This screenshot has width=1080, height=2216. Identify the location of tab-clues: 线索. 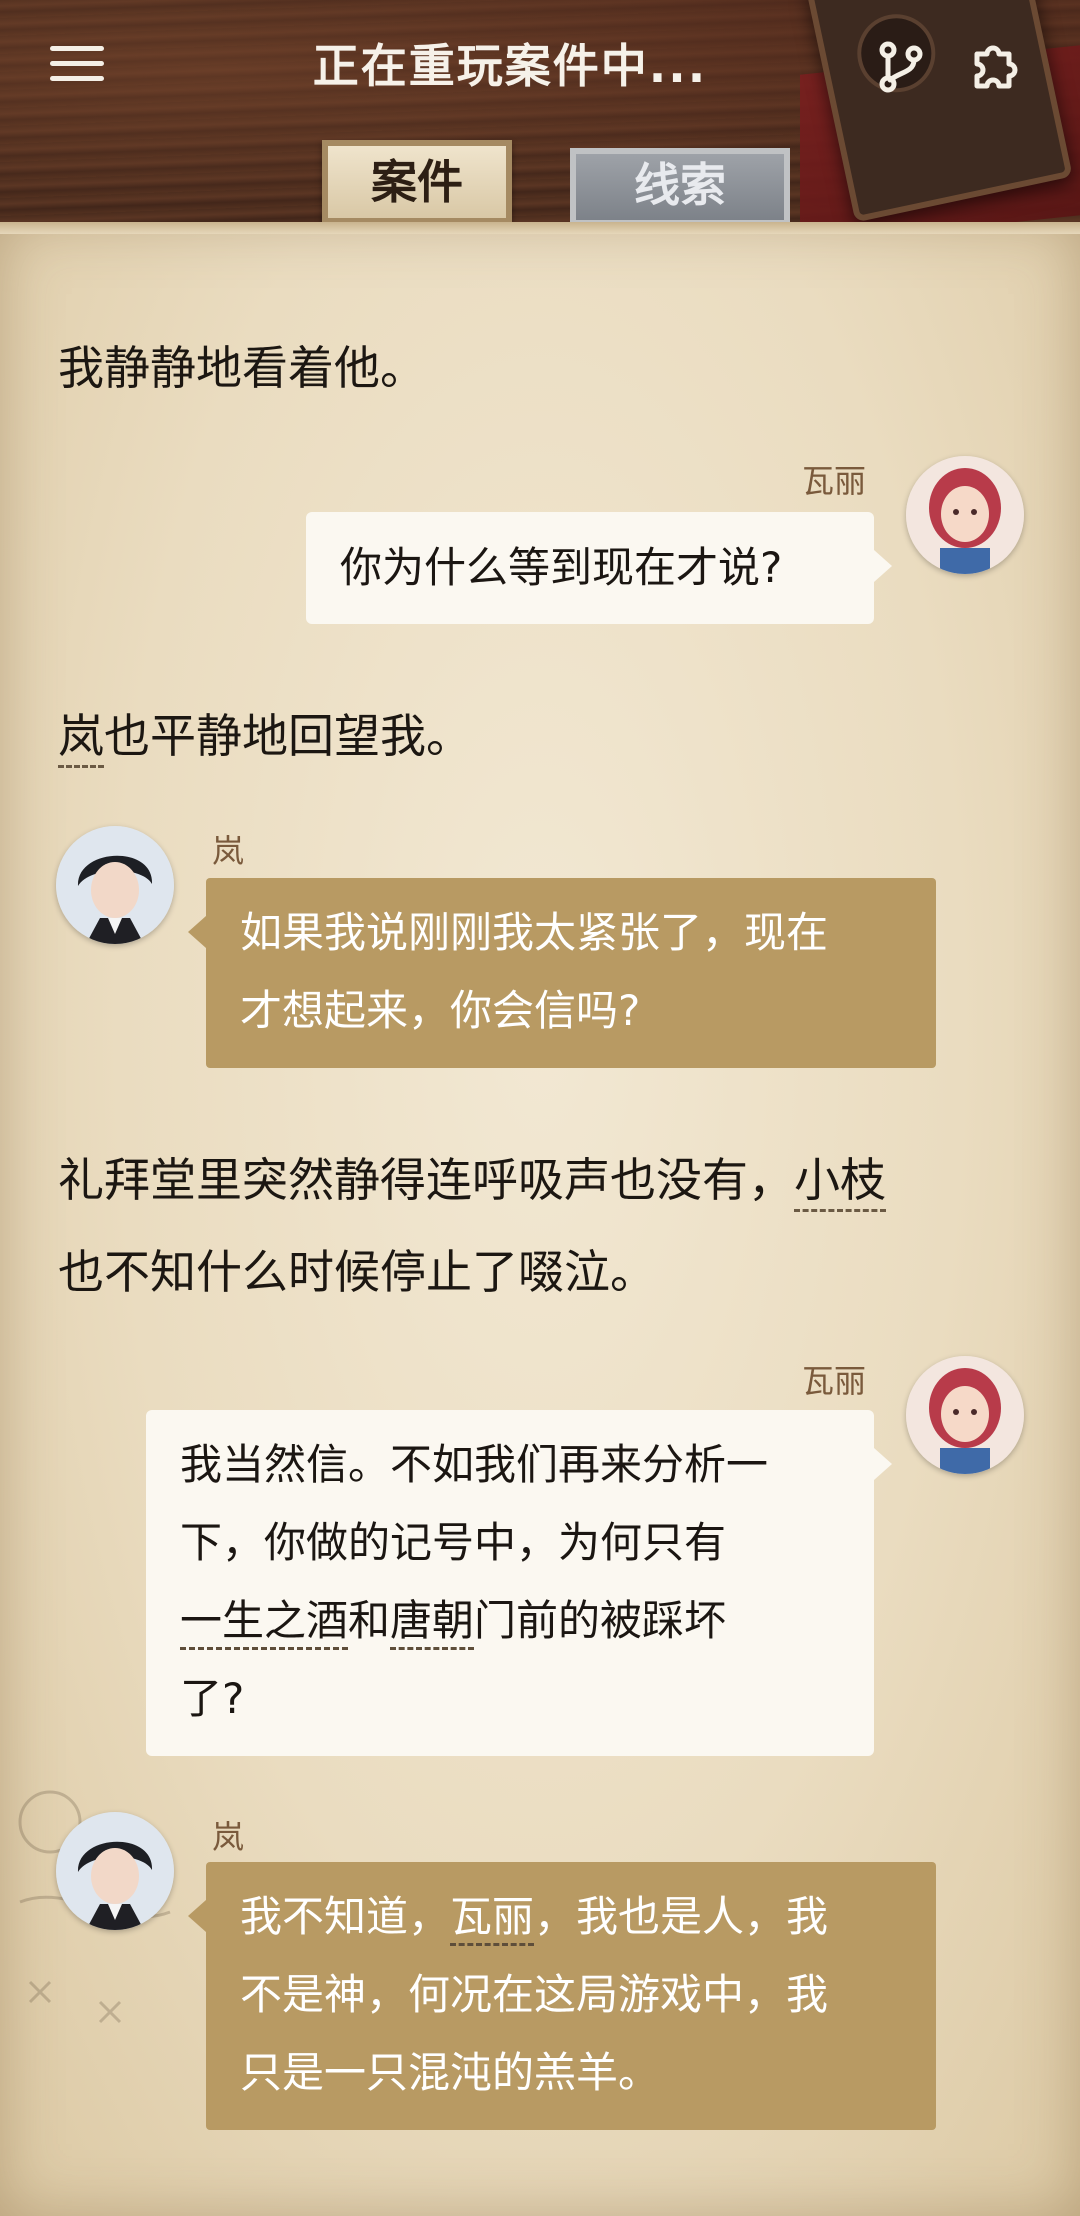
(680, 187).